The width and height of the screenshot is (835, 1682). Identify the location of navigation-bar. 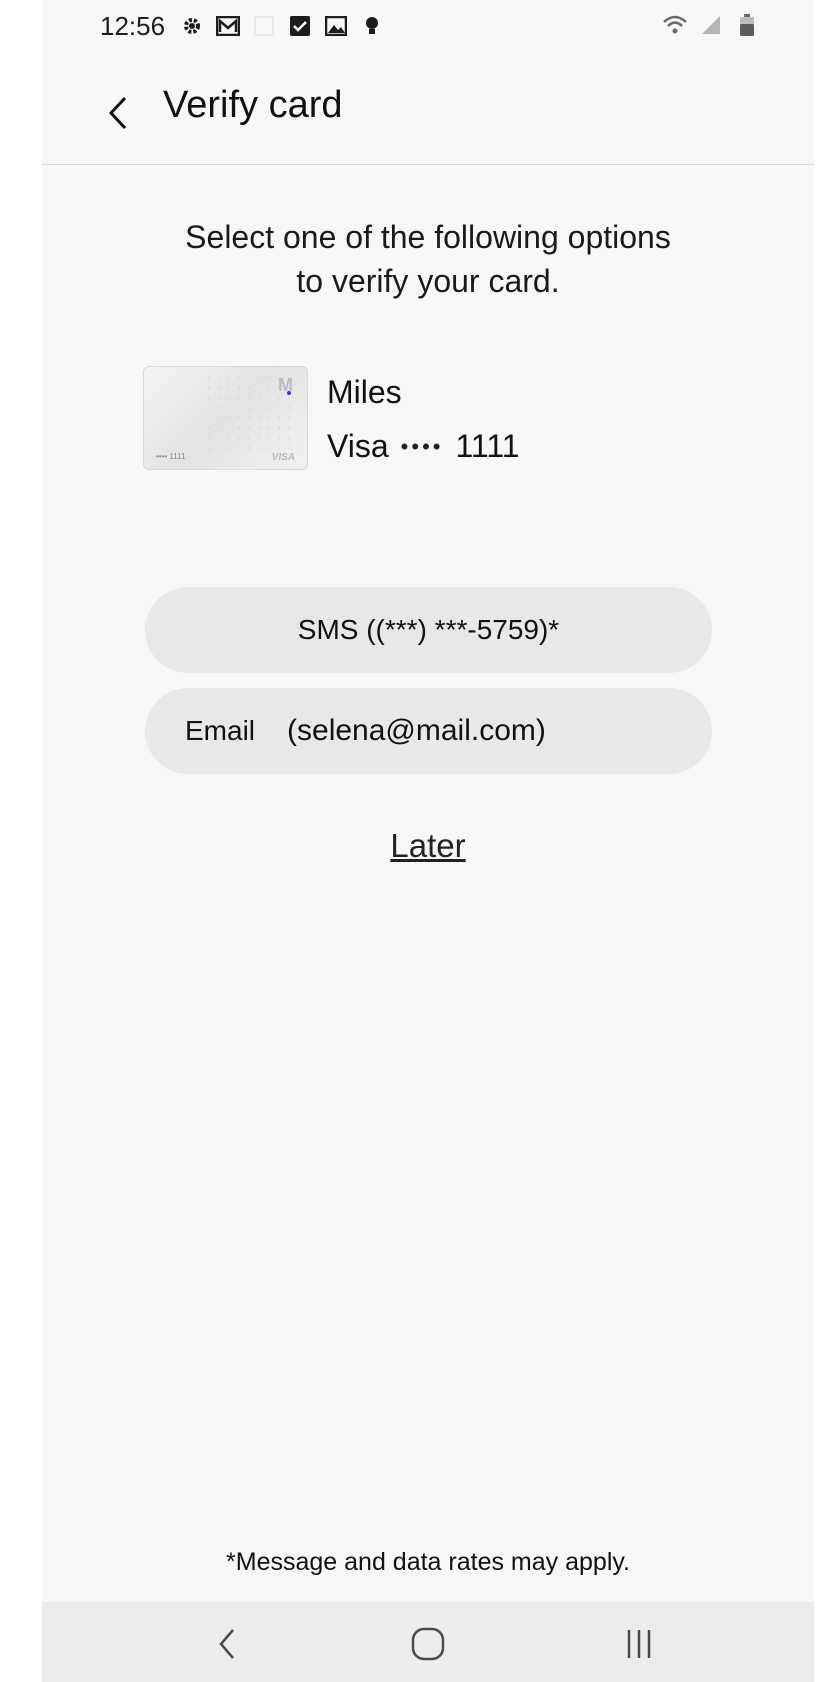
(428, 1642).